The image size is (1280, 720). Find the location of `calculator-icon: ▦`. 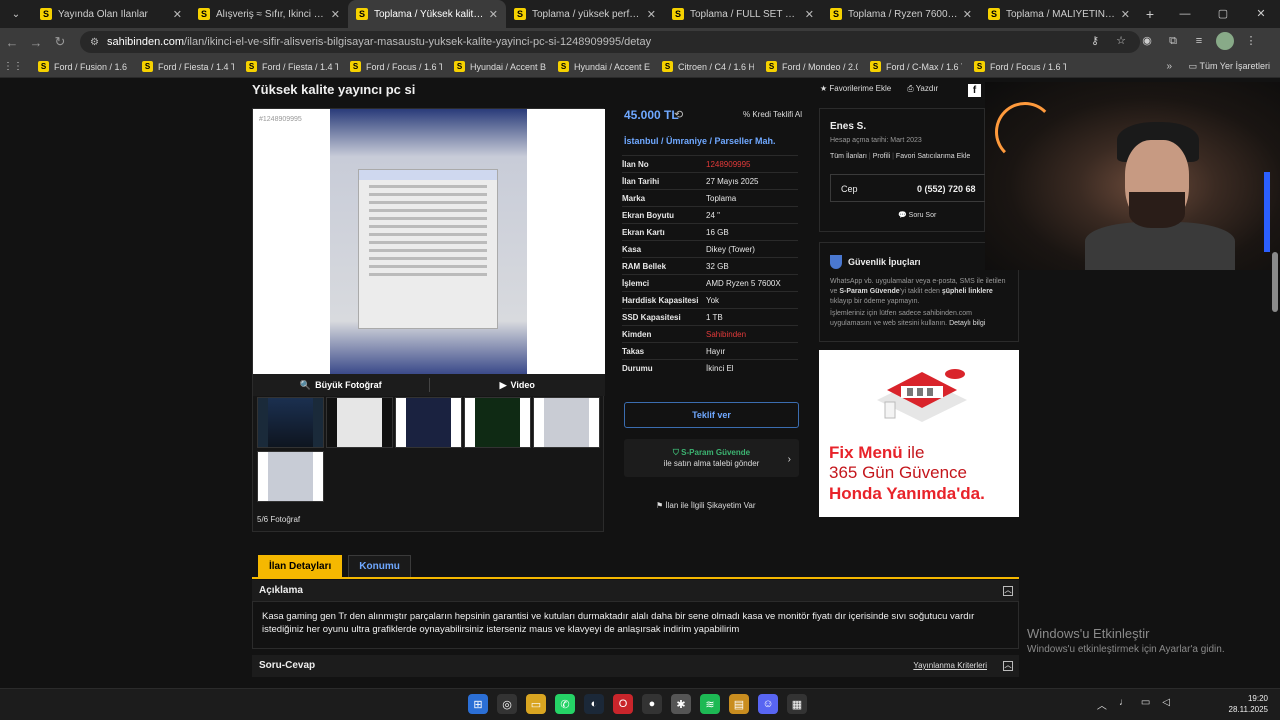

calculator-icon: ▦ is located at coordinates (797, 704).